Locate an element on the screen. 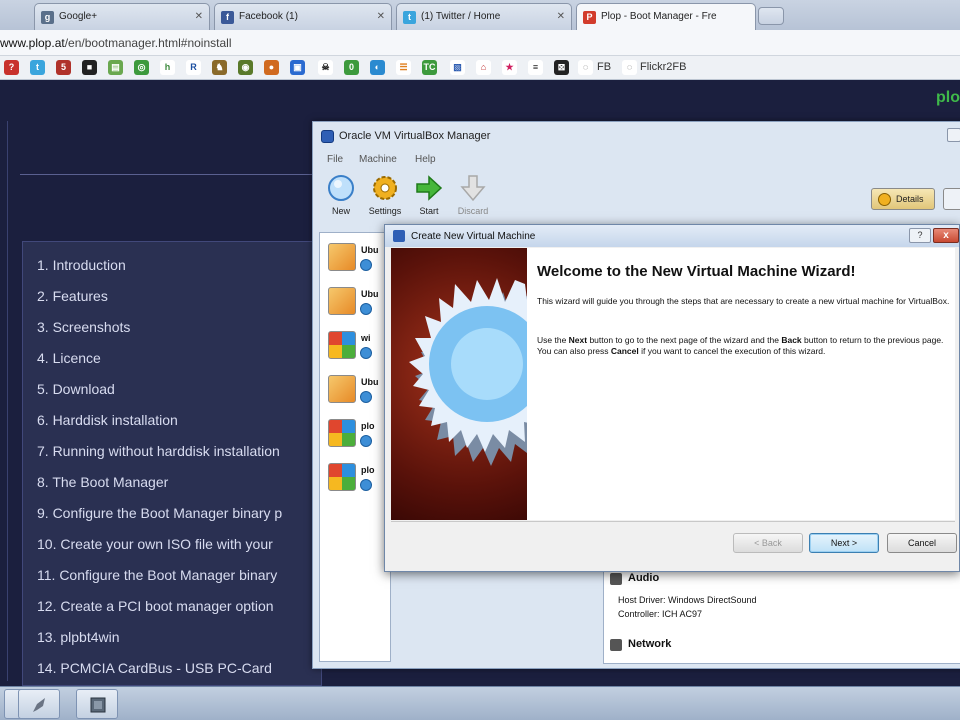  network-section-title: Network is located at coordinates (649, 644).